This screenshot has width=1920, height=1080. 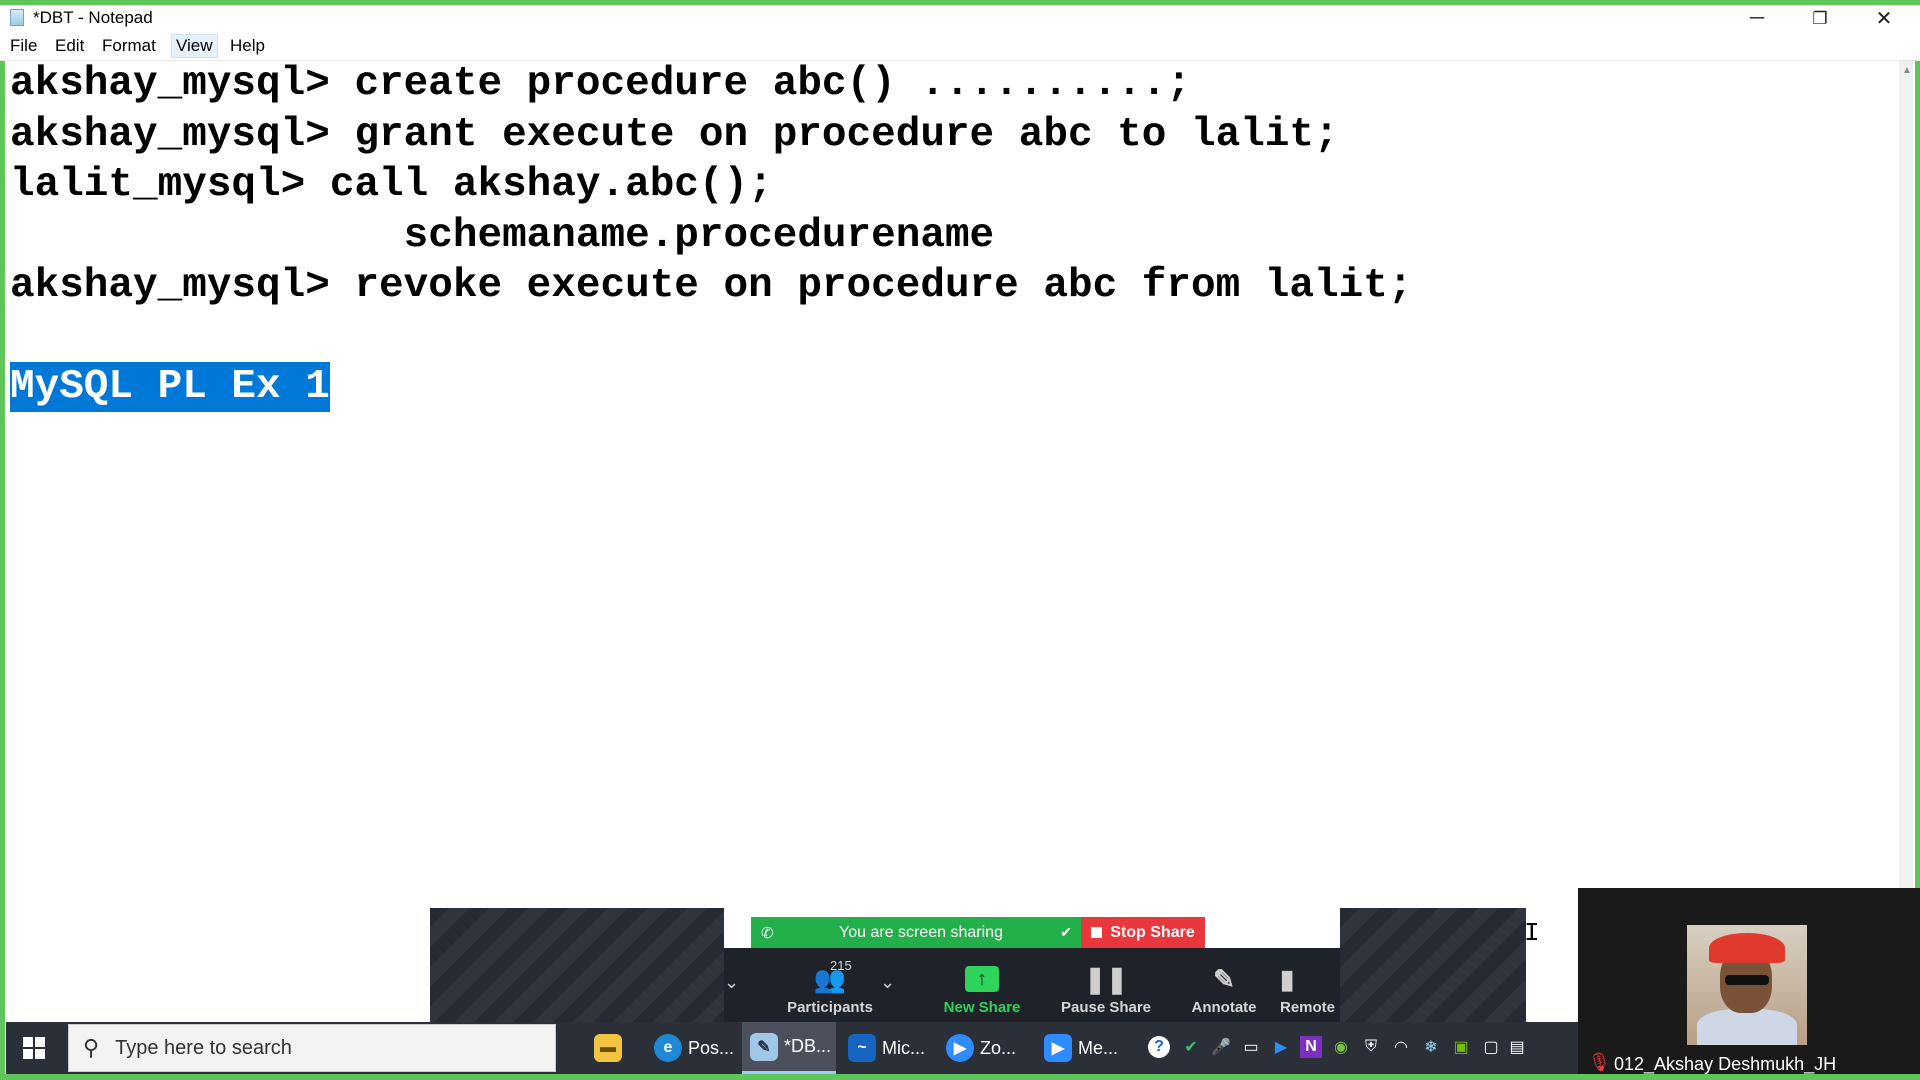 What do you see at coordinates (1433, 965) in the screenshot?
I see `share-overlay-right` at bounding box center [1433, 965].